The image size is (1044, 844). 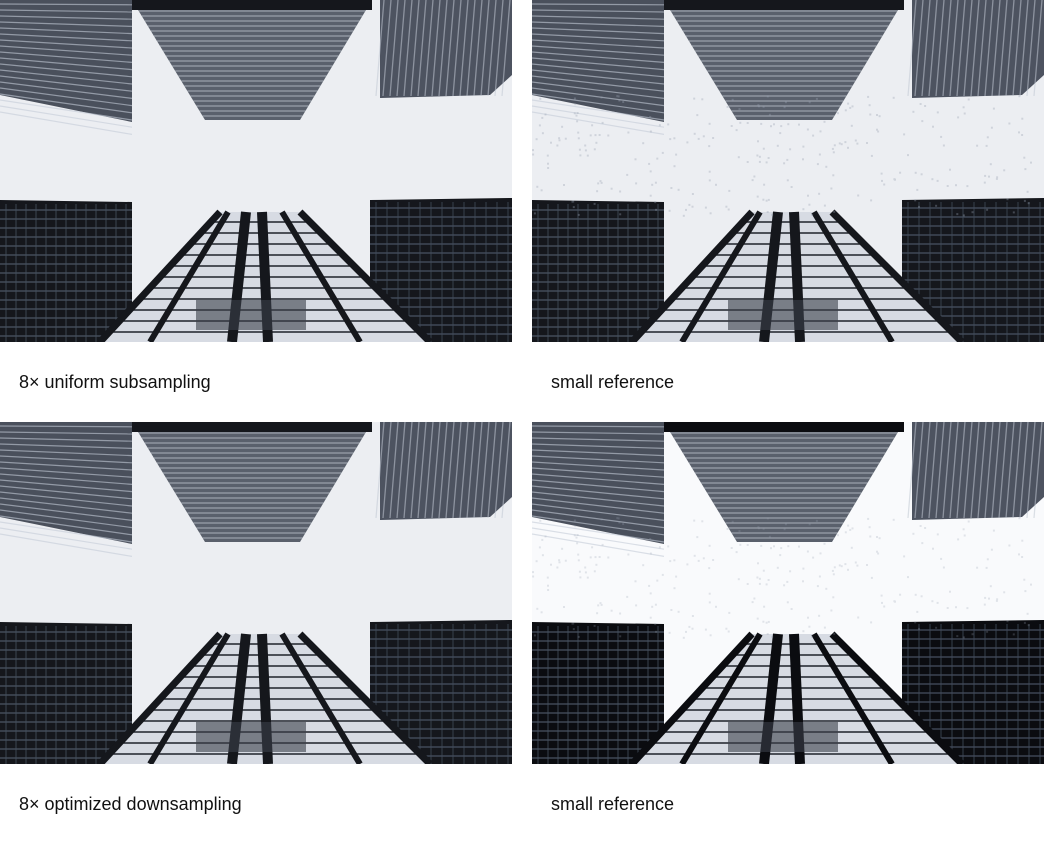 What do you see at coordinates (130, 804) in the screenshot?
I see `caption-optimized-downsampling: 8× optimized downsampling` at bounding box center [130, 804].